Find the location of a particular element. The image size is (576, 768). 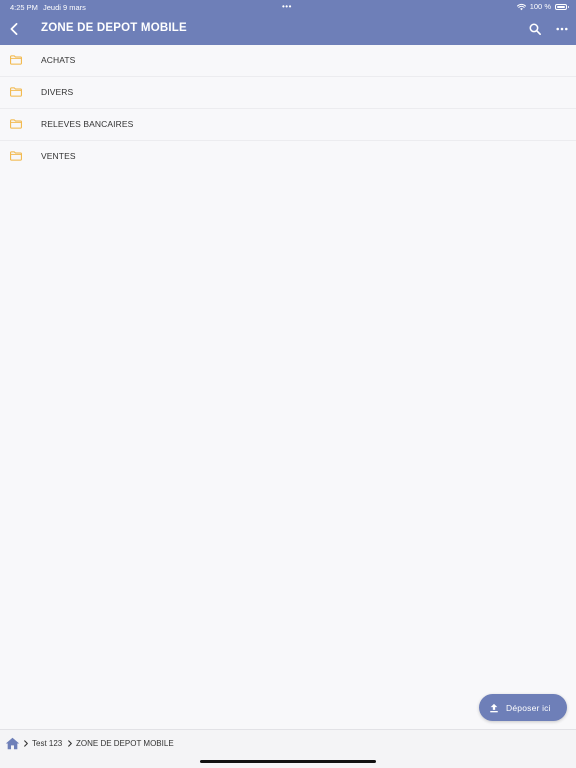

status-date: Jeudi 9 mars is located at coordinates (64, 7).